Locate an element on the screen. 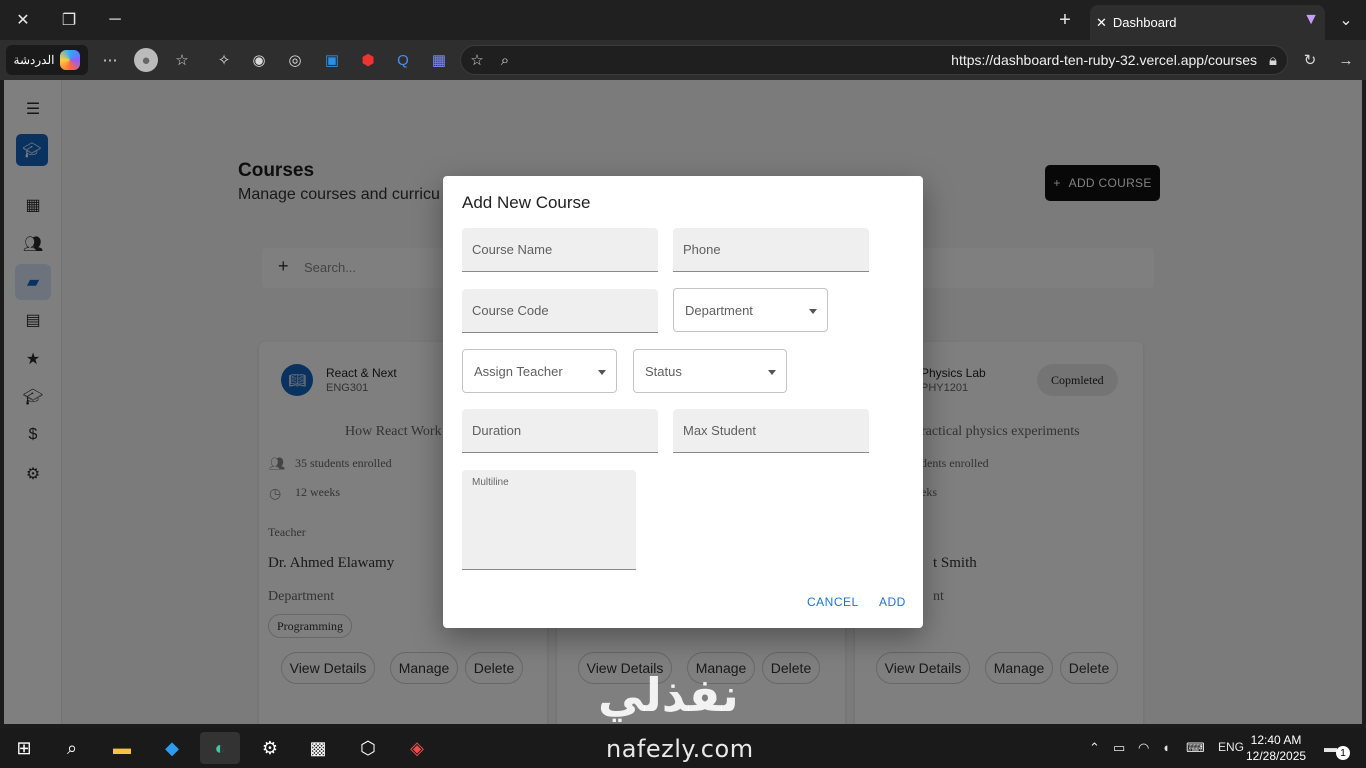  battery-icon: ▭ is located at coordinates (1119, 748).